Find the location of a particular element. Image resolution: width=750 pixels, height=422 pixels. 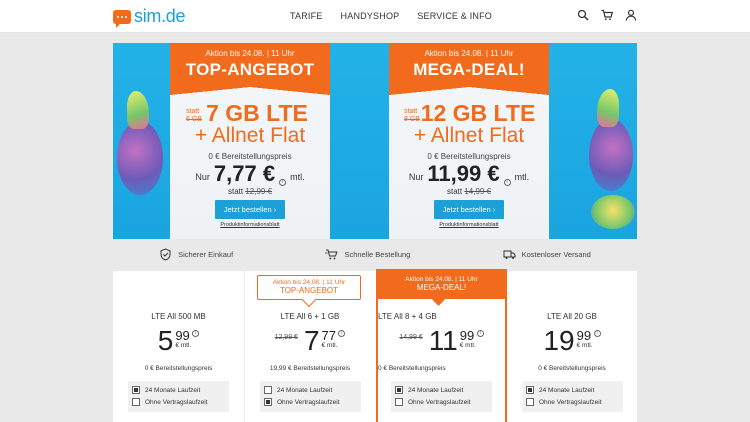

offer-title: TOP-ANGEBOT is located at coordinates (250, 69).